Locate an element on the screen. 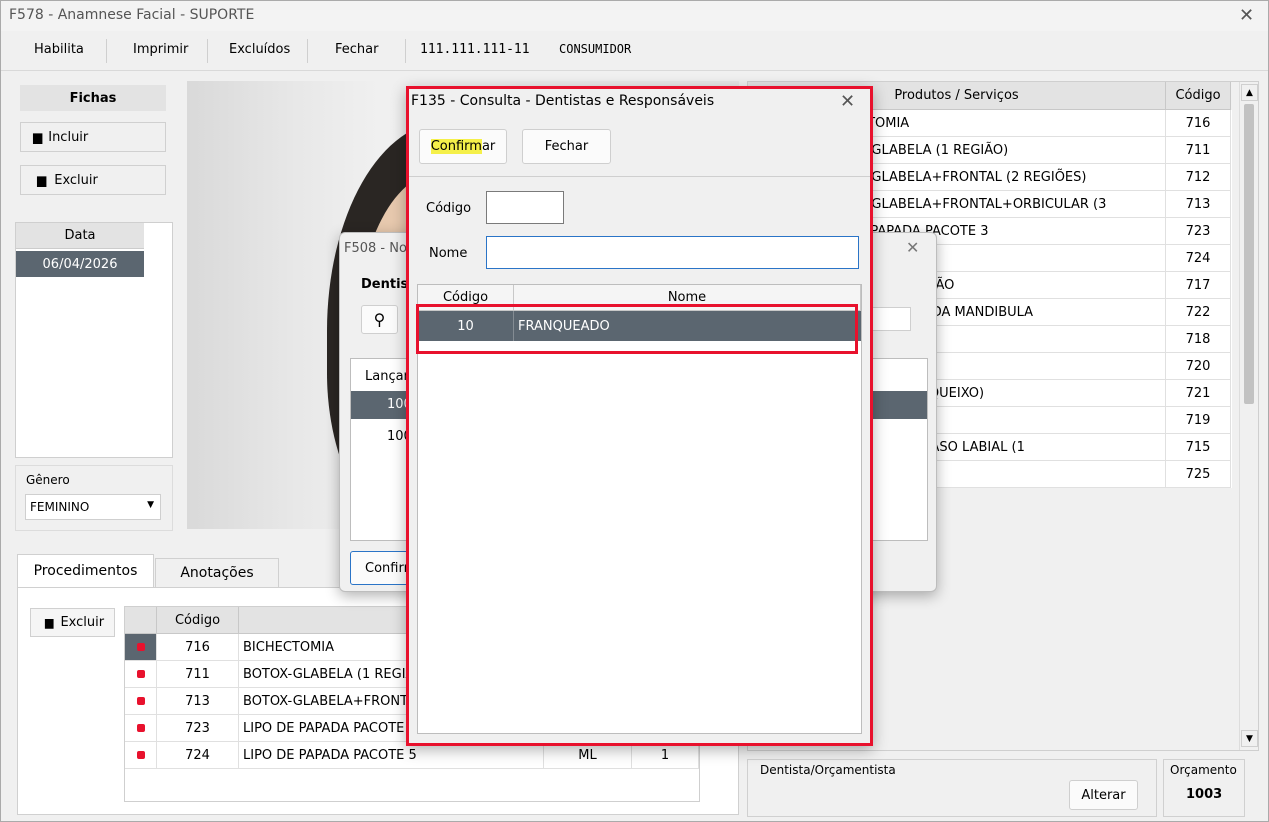 This screenshot has height=822, width=1269. produto-codigo: 725 is located at coordinates (1198, 474).